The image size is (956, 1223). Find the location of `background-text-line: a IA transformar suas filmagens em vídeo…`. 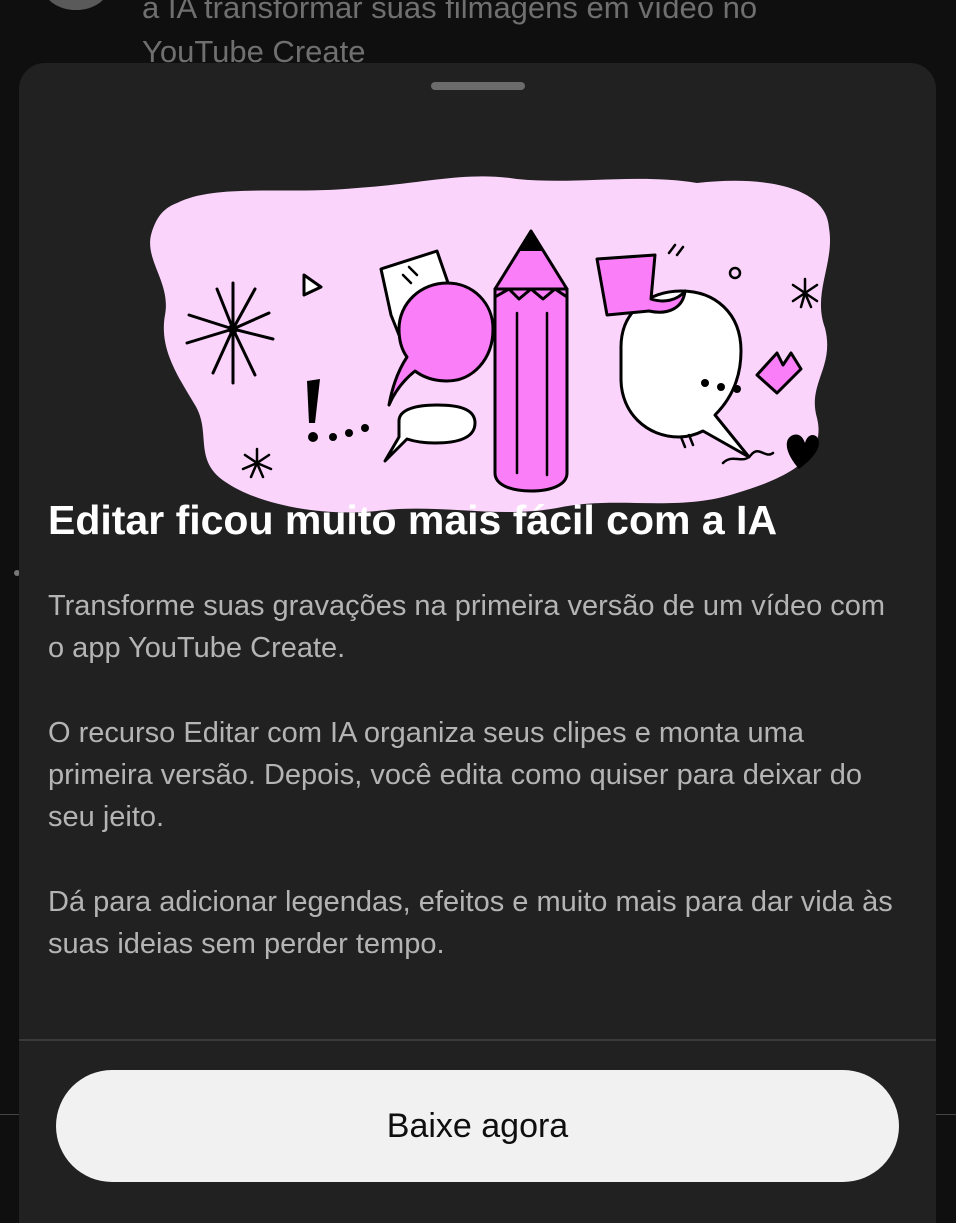

background-text-line: a IA transformar suas filmagens em vídeo… is located at coordinates (450, 12).